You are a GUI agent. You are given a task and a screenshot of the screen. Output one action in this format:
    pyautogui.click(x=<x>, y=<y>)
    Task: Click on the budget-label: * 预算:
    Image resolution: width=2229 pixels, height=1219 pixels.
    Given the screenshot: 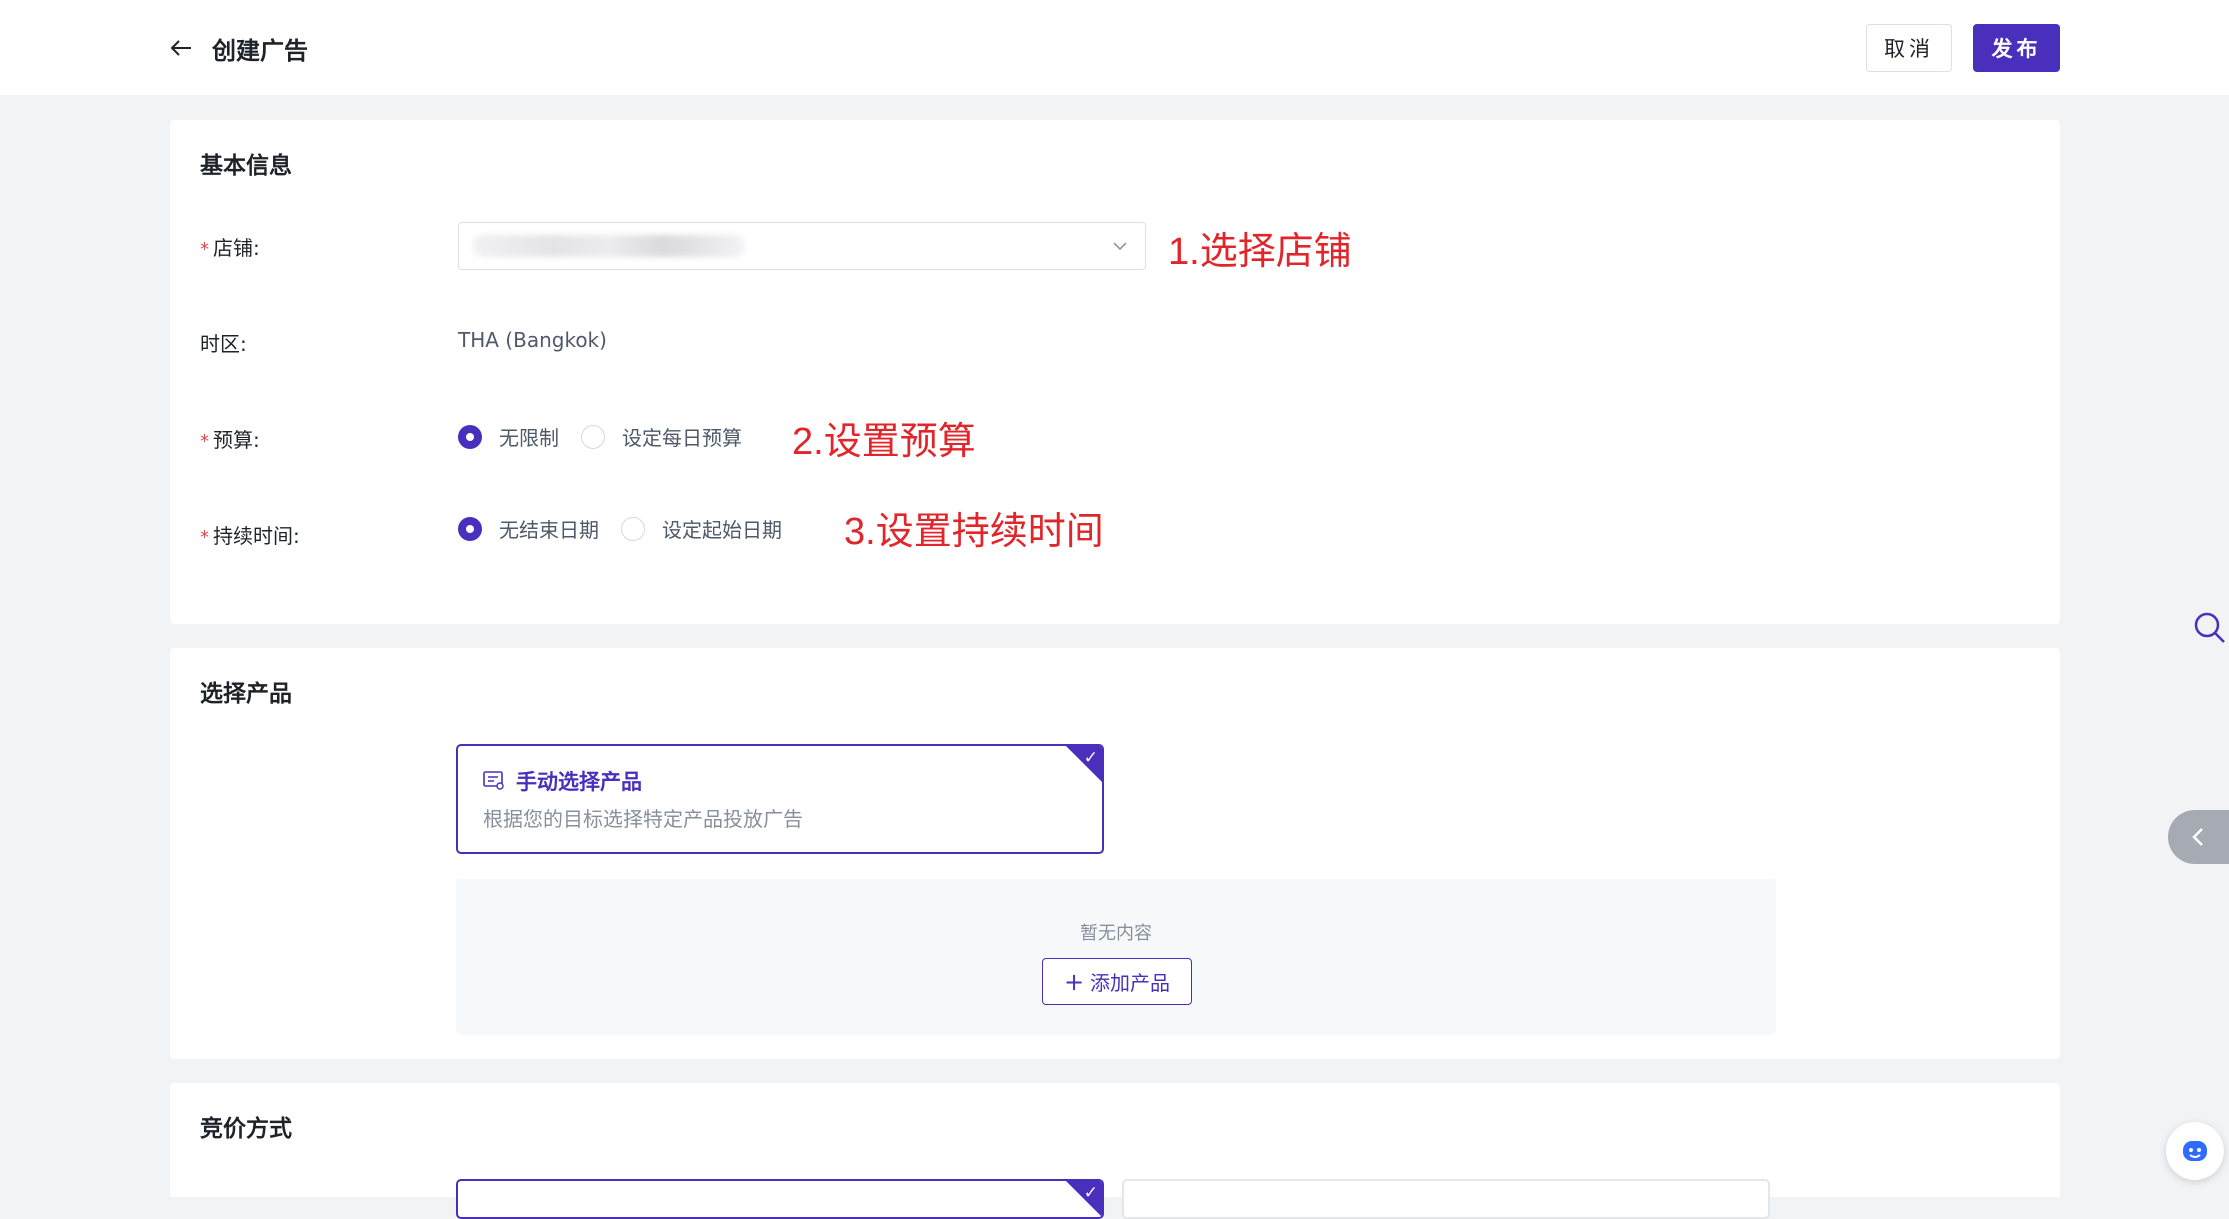 What is the action you would take?
    pyautogui.click(x=230, y=440)
    